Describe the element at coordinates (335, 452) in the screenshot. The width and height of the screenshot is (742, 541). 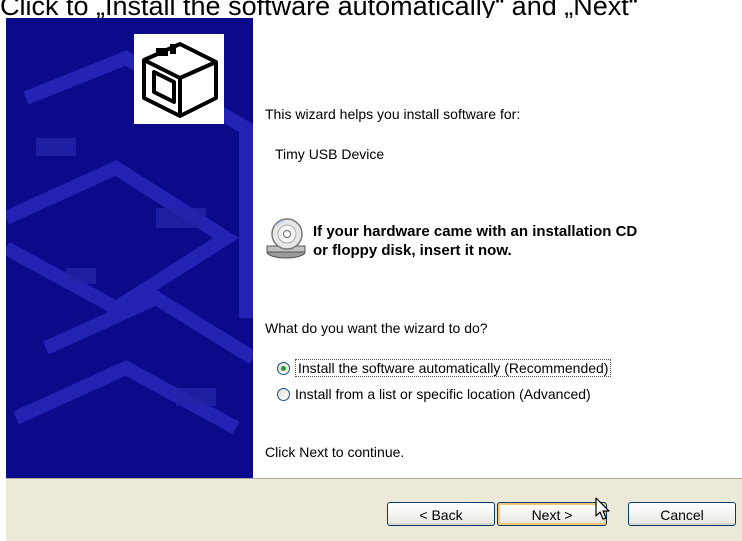
I see `continue-instruction: Click Next to continue.` at that location.